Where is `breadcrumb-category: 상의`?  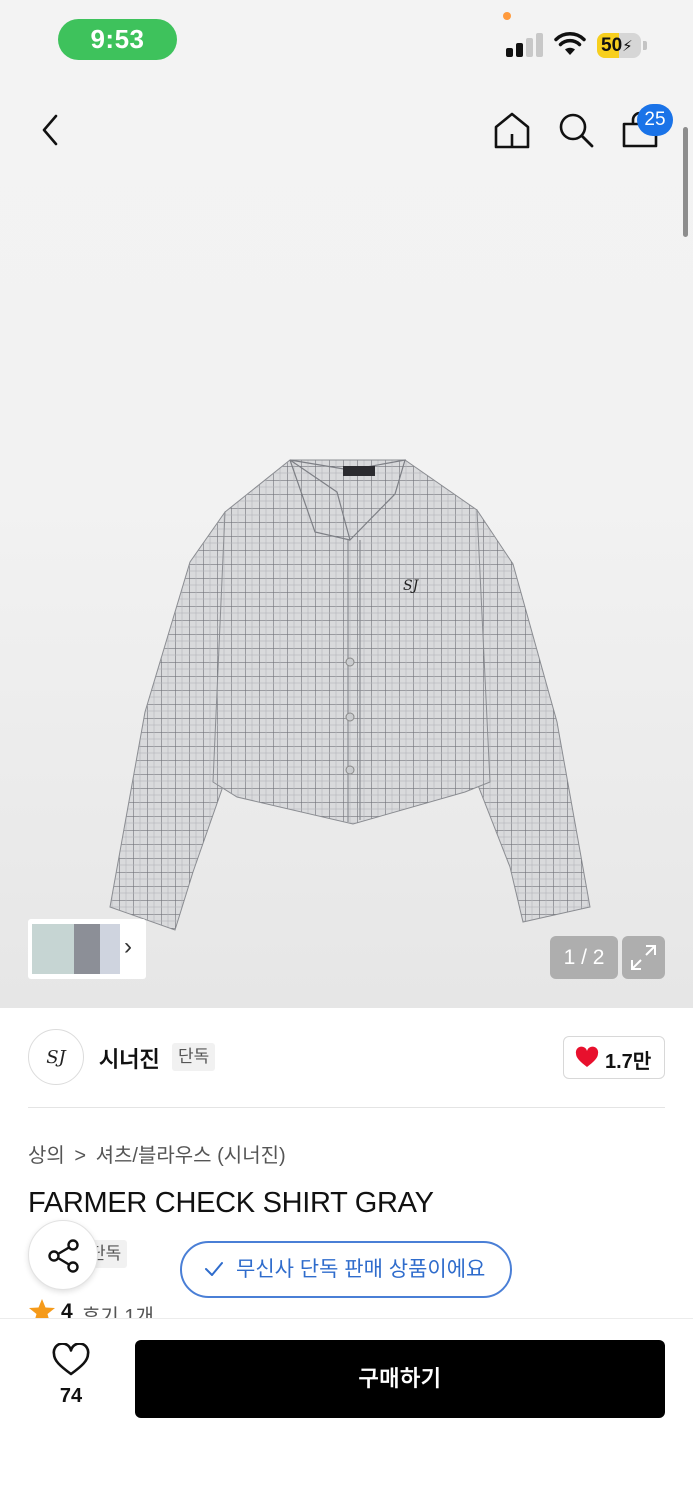 breadcrumb-category: 상의 is located at coordinates (46, 1156).